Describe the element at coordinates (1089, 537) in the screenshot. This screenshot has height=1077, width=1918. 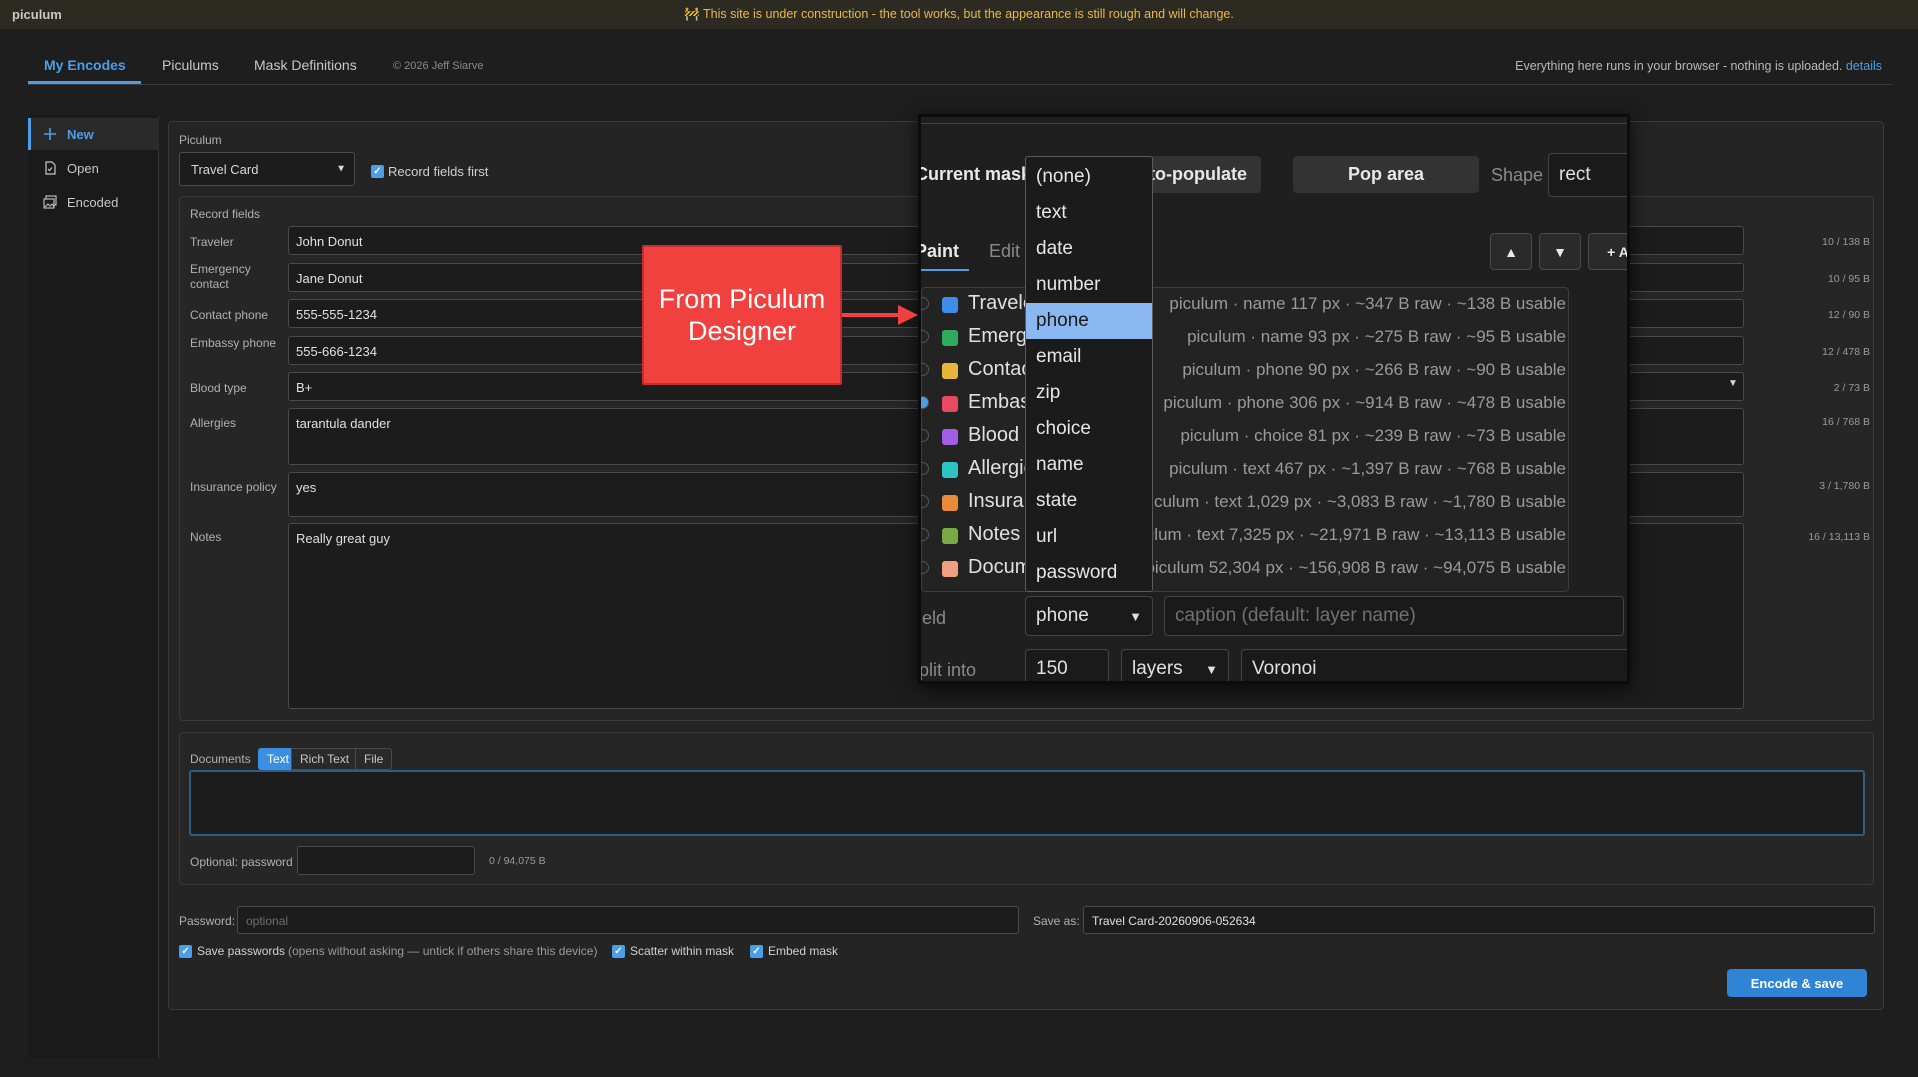
I see `dropdown-option-url: url` at that location.